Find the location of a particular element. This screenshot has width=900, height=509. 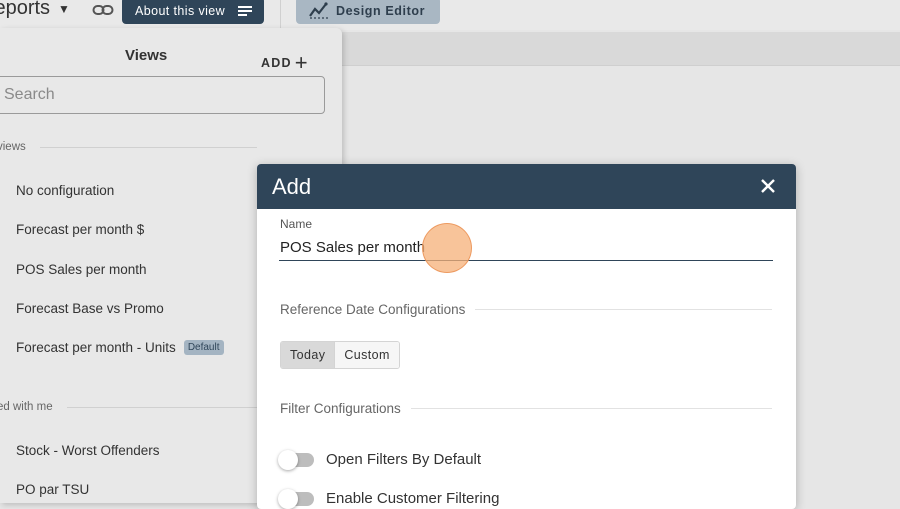

open-filters-row: Open Filters By Default is located at coordinates (380, 459).